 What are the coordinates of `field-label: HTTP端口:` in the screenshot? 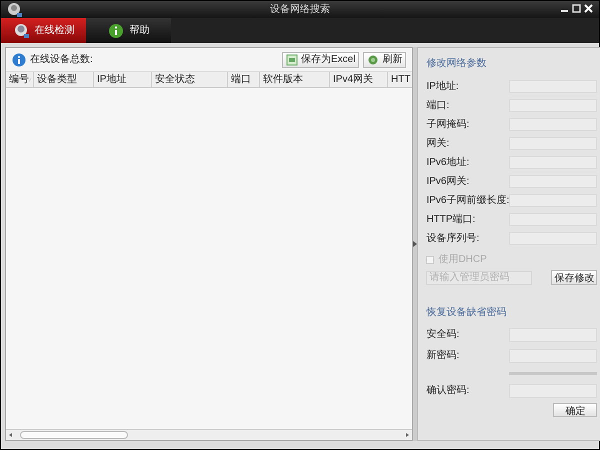 It's located at (451, 219).